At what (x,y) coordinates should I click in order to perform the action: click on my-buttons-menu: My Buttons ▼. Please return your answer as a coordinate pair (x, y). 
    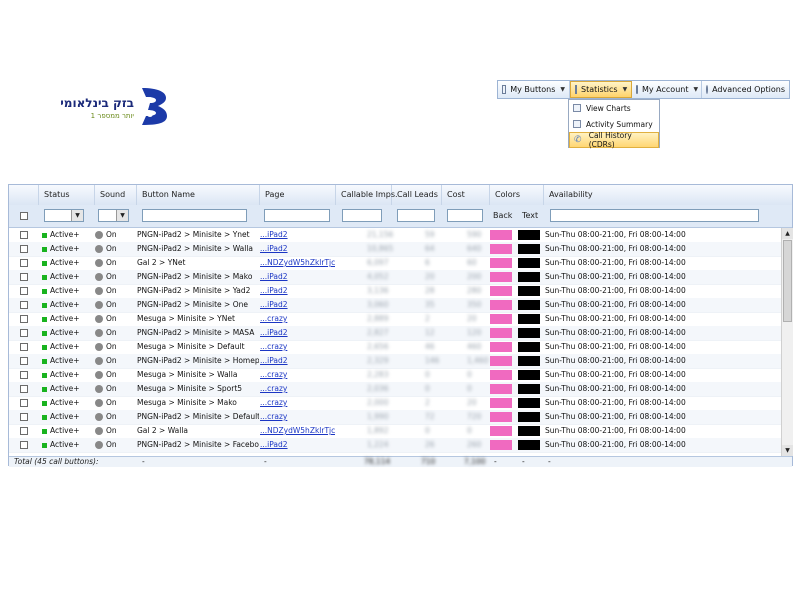
    Looking at the image, I should click on (534, 89).